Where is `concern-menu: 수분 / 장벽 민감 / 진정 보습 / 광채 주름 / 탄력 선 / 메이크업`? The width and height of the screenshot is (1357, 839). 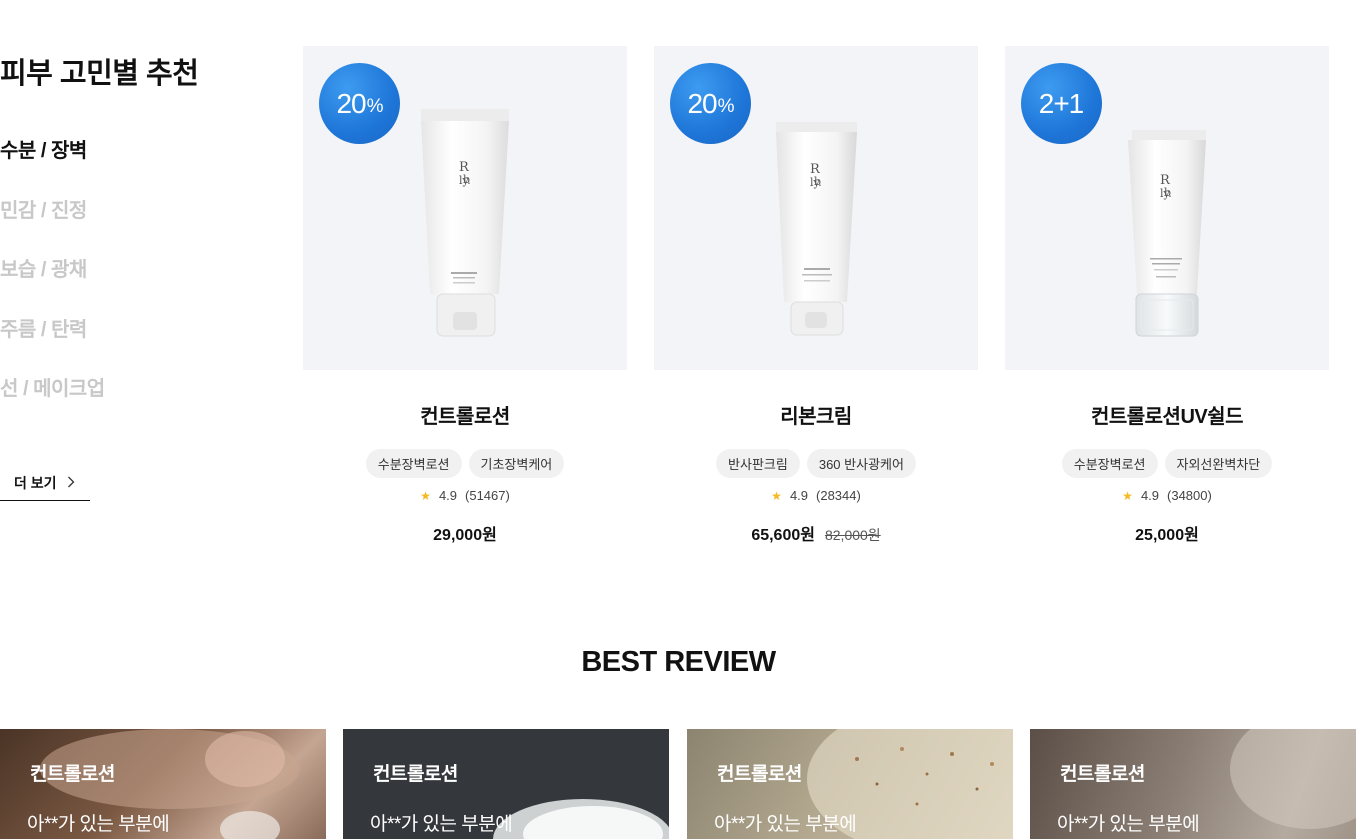 concern-menu: 수분 / 장벽 민감 / 진정 보습 / 광채 주름 / 탄력 선 / 메이크업 is located at coordinates (52, 281).